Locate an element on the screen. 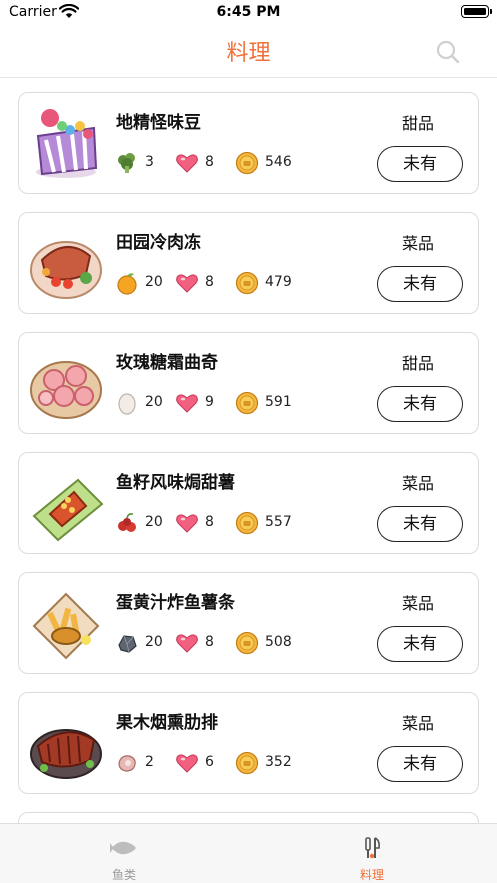 This screenshot has width=497, height=883. recipe-card: 地精怪味豆 甜品 3 8 546 未有 is located at coordinates (248, 143).